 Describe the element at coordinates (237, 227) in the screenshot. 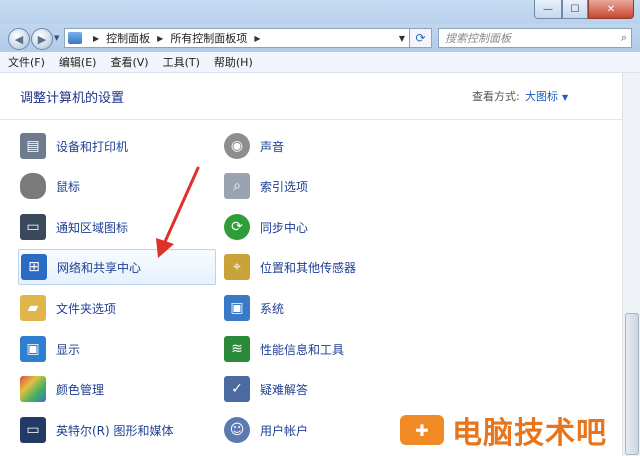

I see `sync-icon: ⟳` at that location.